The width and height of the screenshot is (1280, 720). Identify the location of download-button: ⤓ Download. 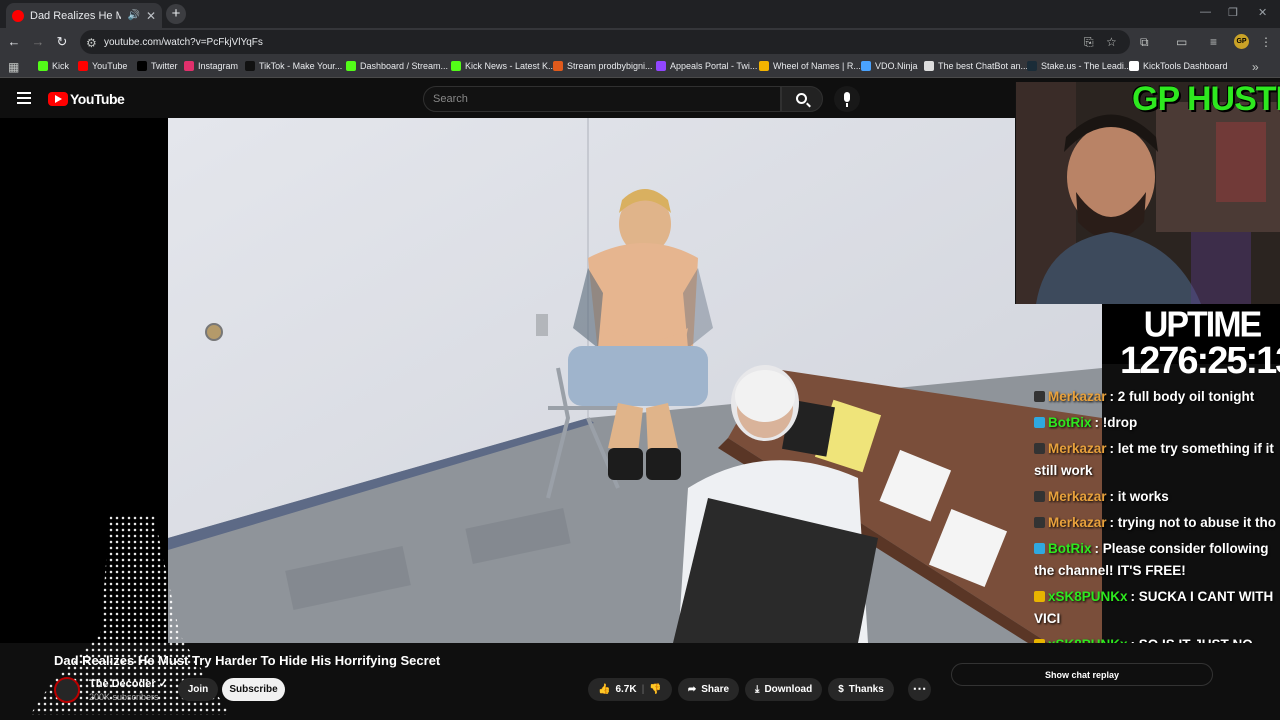
(784, 689).